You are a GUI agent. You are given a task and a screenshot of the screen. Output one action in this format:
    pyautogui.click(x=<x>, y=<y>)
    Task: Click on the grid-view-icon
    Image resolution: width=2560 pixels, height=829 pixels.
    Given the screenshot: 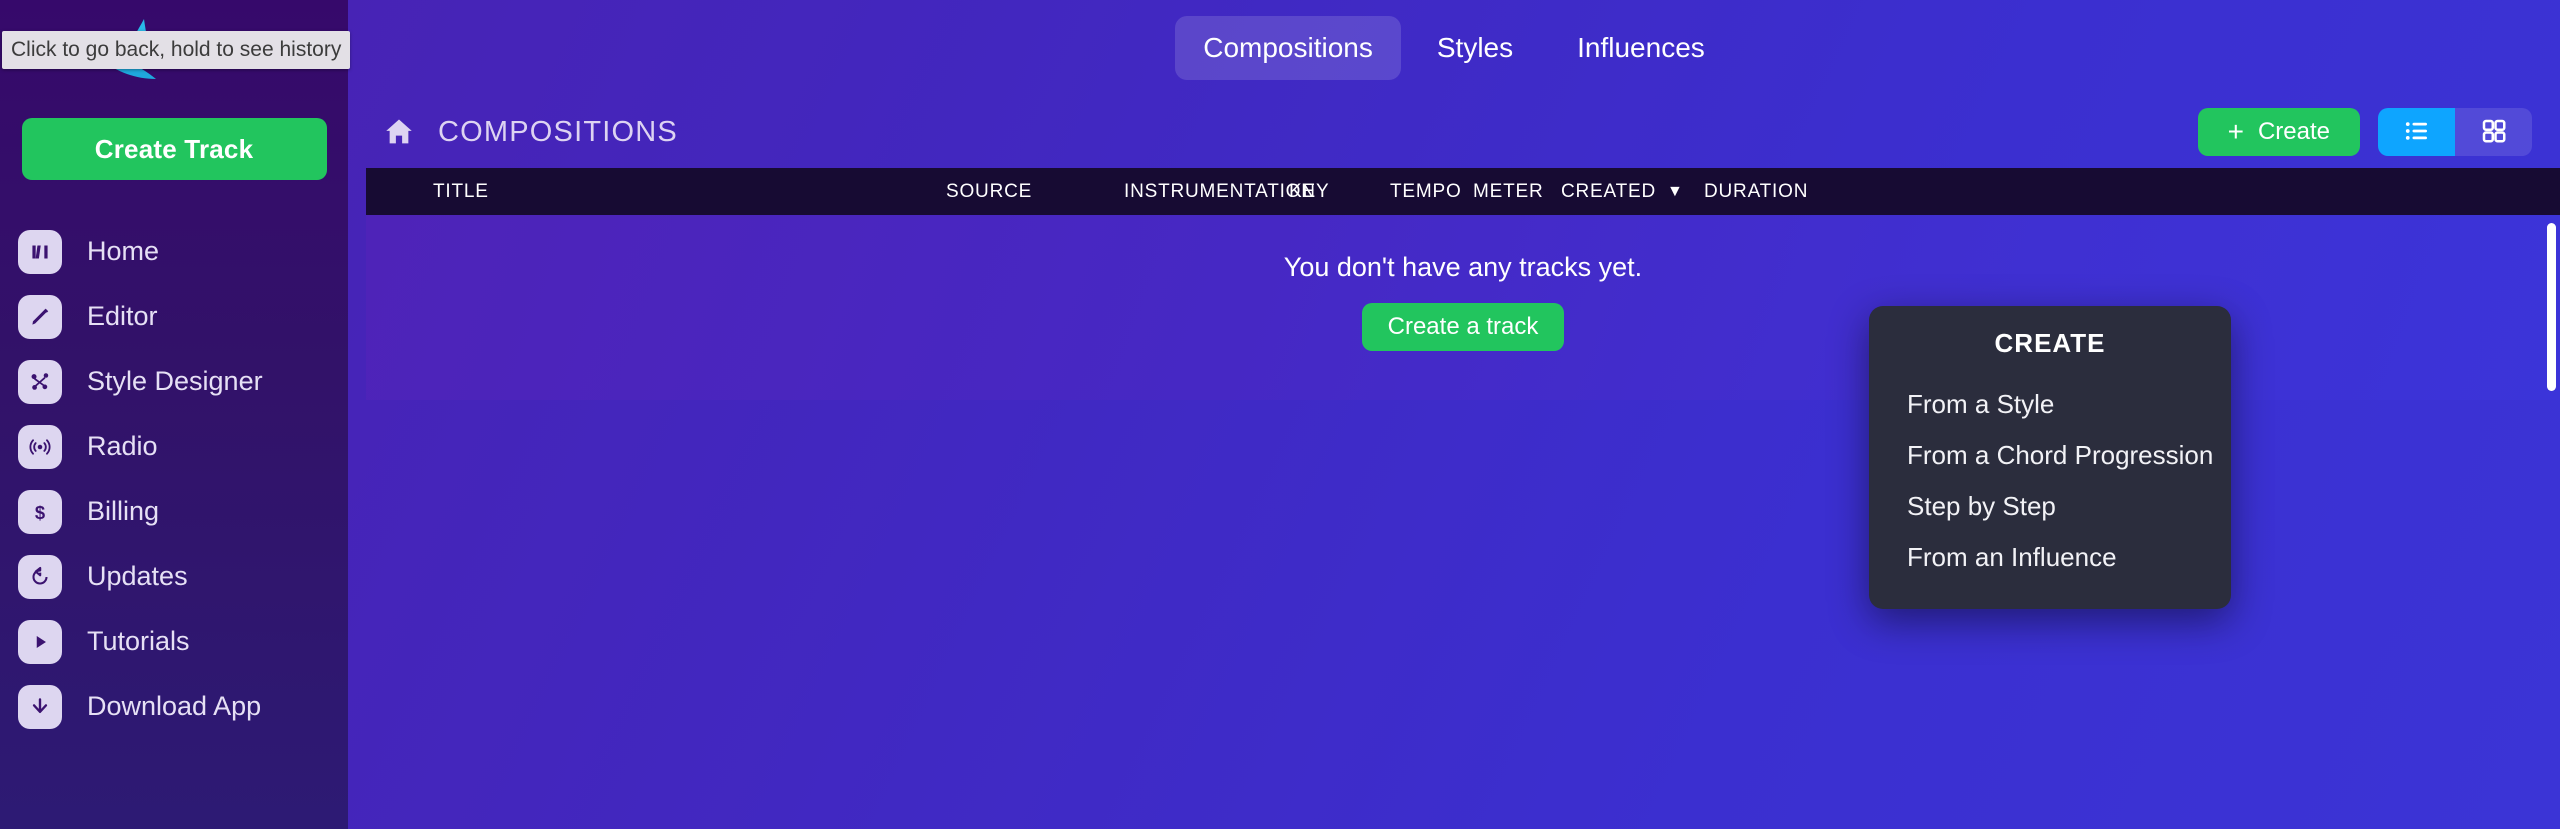 What is the action you would take?
    pyautogui.click(x=2494, y=132)
    